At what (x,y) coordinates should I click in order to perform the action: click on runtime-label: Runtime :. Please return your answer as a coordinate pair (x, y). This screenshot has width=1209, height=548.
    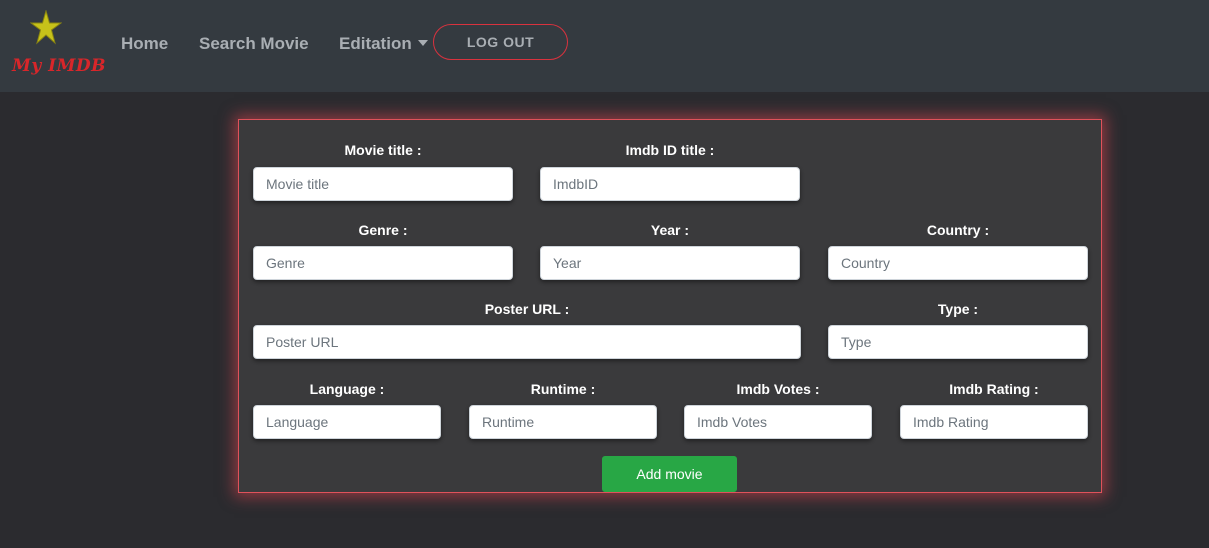
    Looking at the image, I should click on (563, 389).